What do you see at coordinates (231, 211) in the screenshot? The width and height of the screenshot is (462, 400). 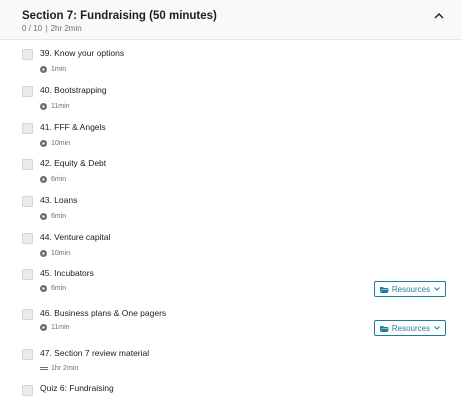 I see `list-item: 43. Loans 6min` at bounding box center [231, 211].